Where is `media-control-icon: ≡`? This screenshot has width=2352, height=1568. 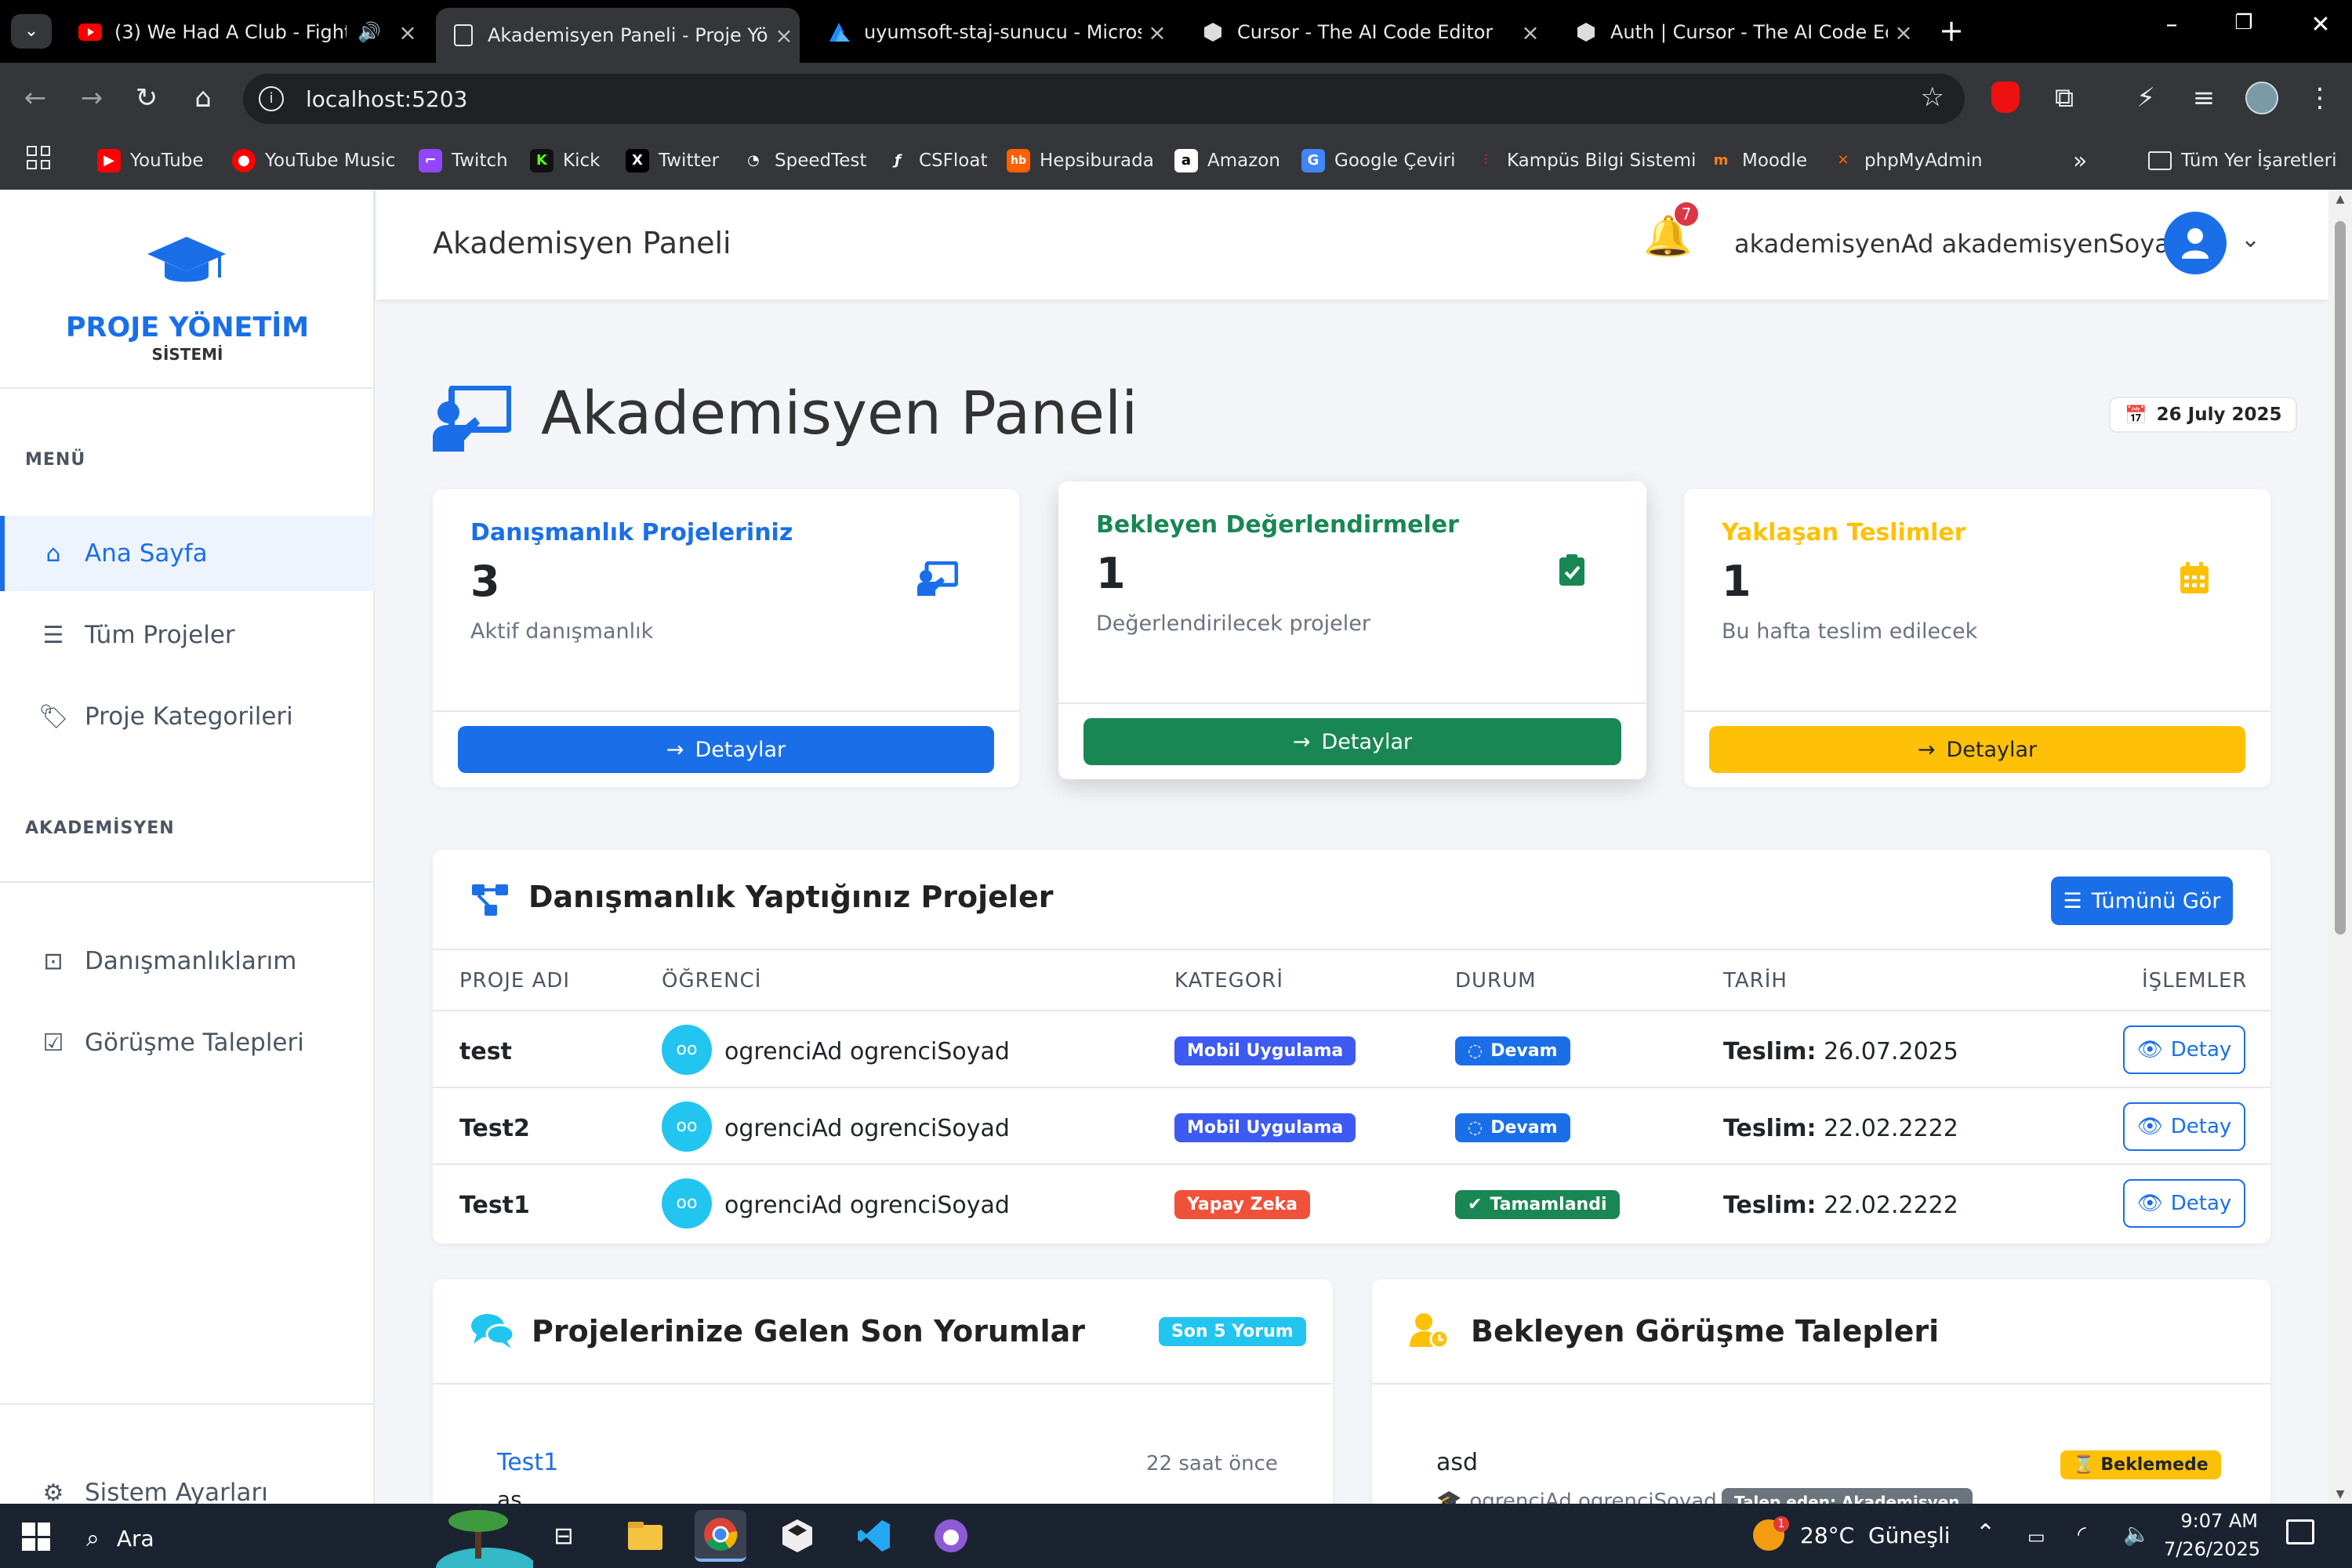 media-control-icon: ≡ is located at coordinates (2203, 98).